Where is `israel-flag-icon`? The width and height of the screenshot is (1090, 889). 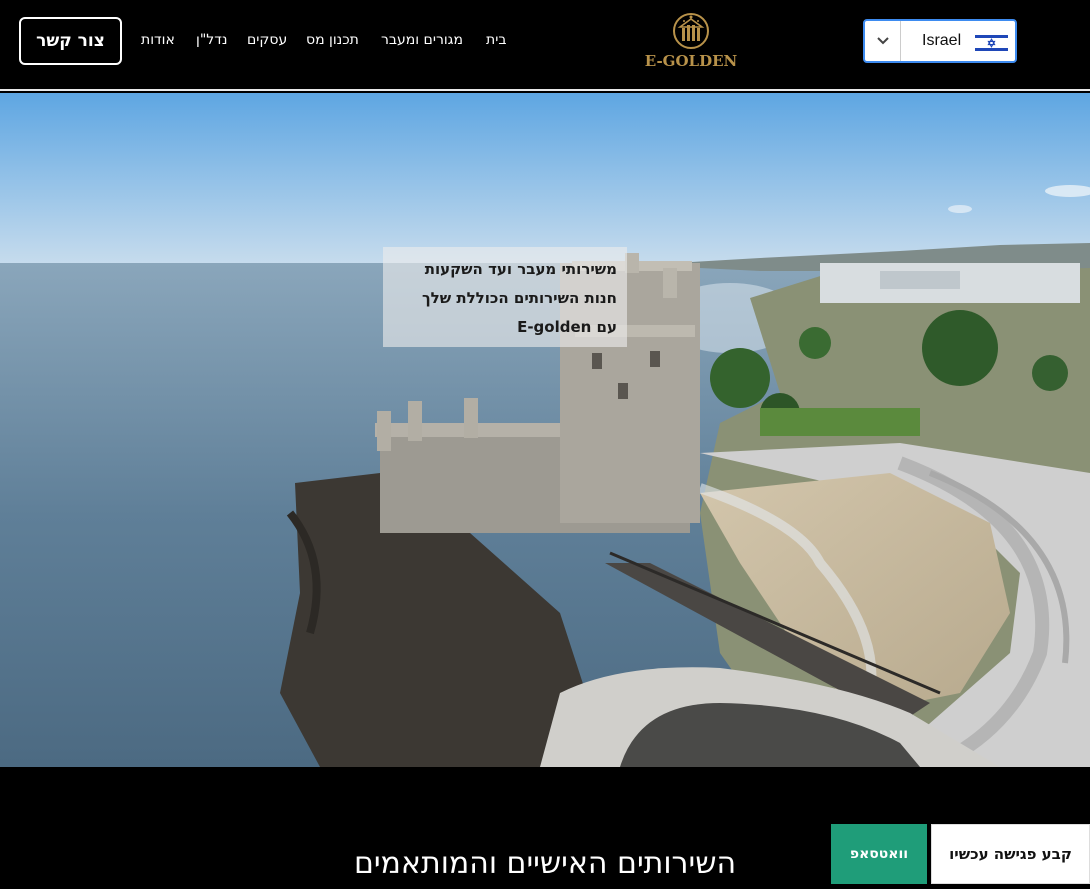 israel-flag-icon is located at coordinates (991, 43).